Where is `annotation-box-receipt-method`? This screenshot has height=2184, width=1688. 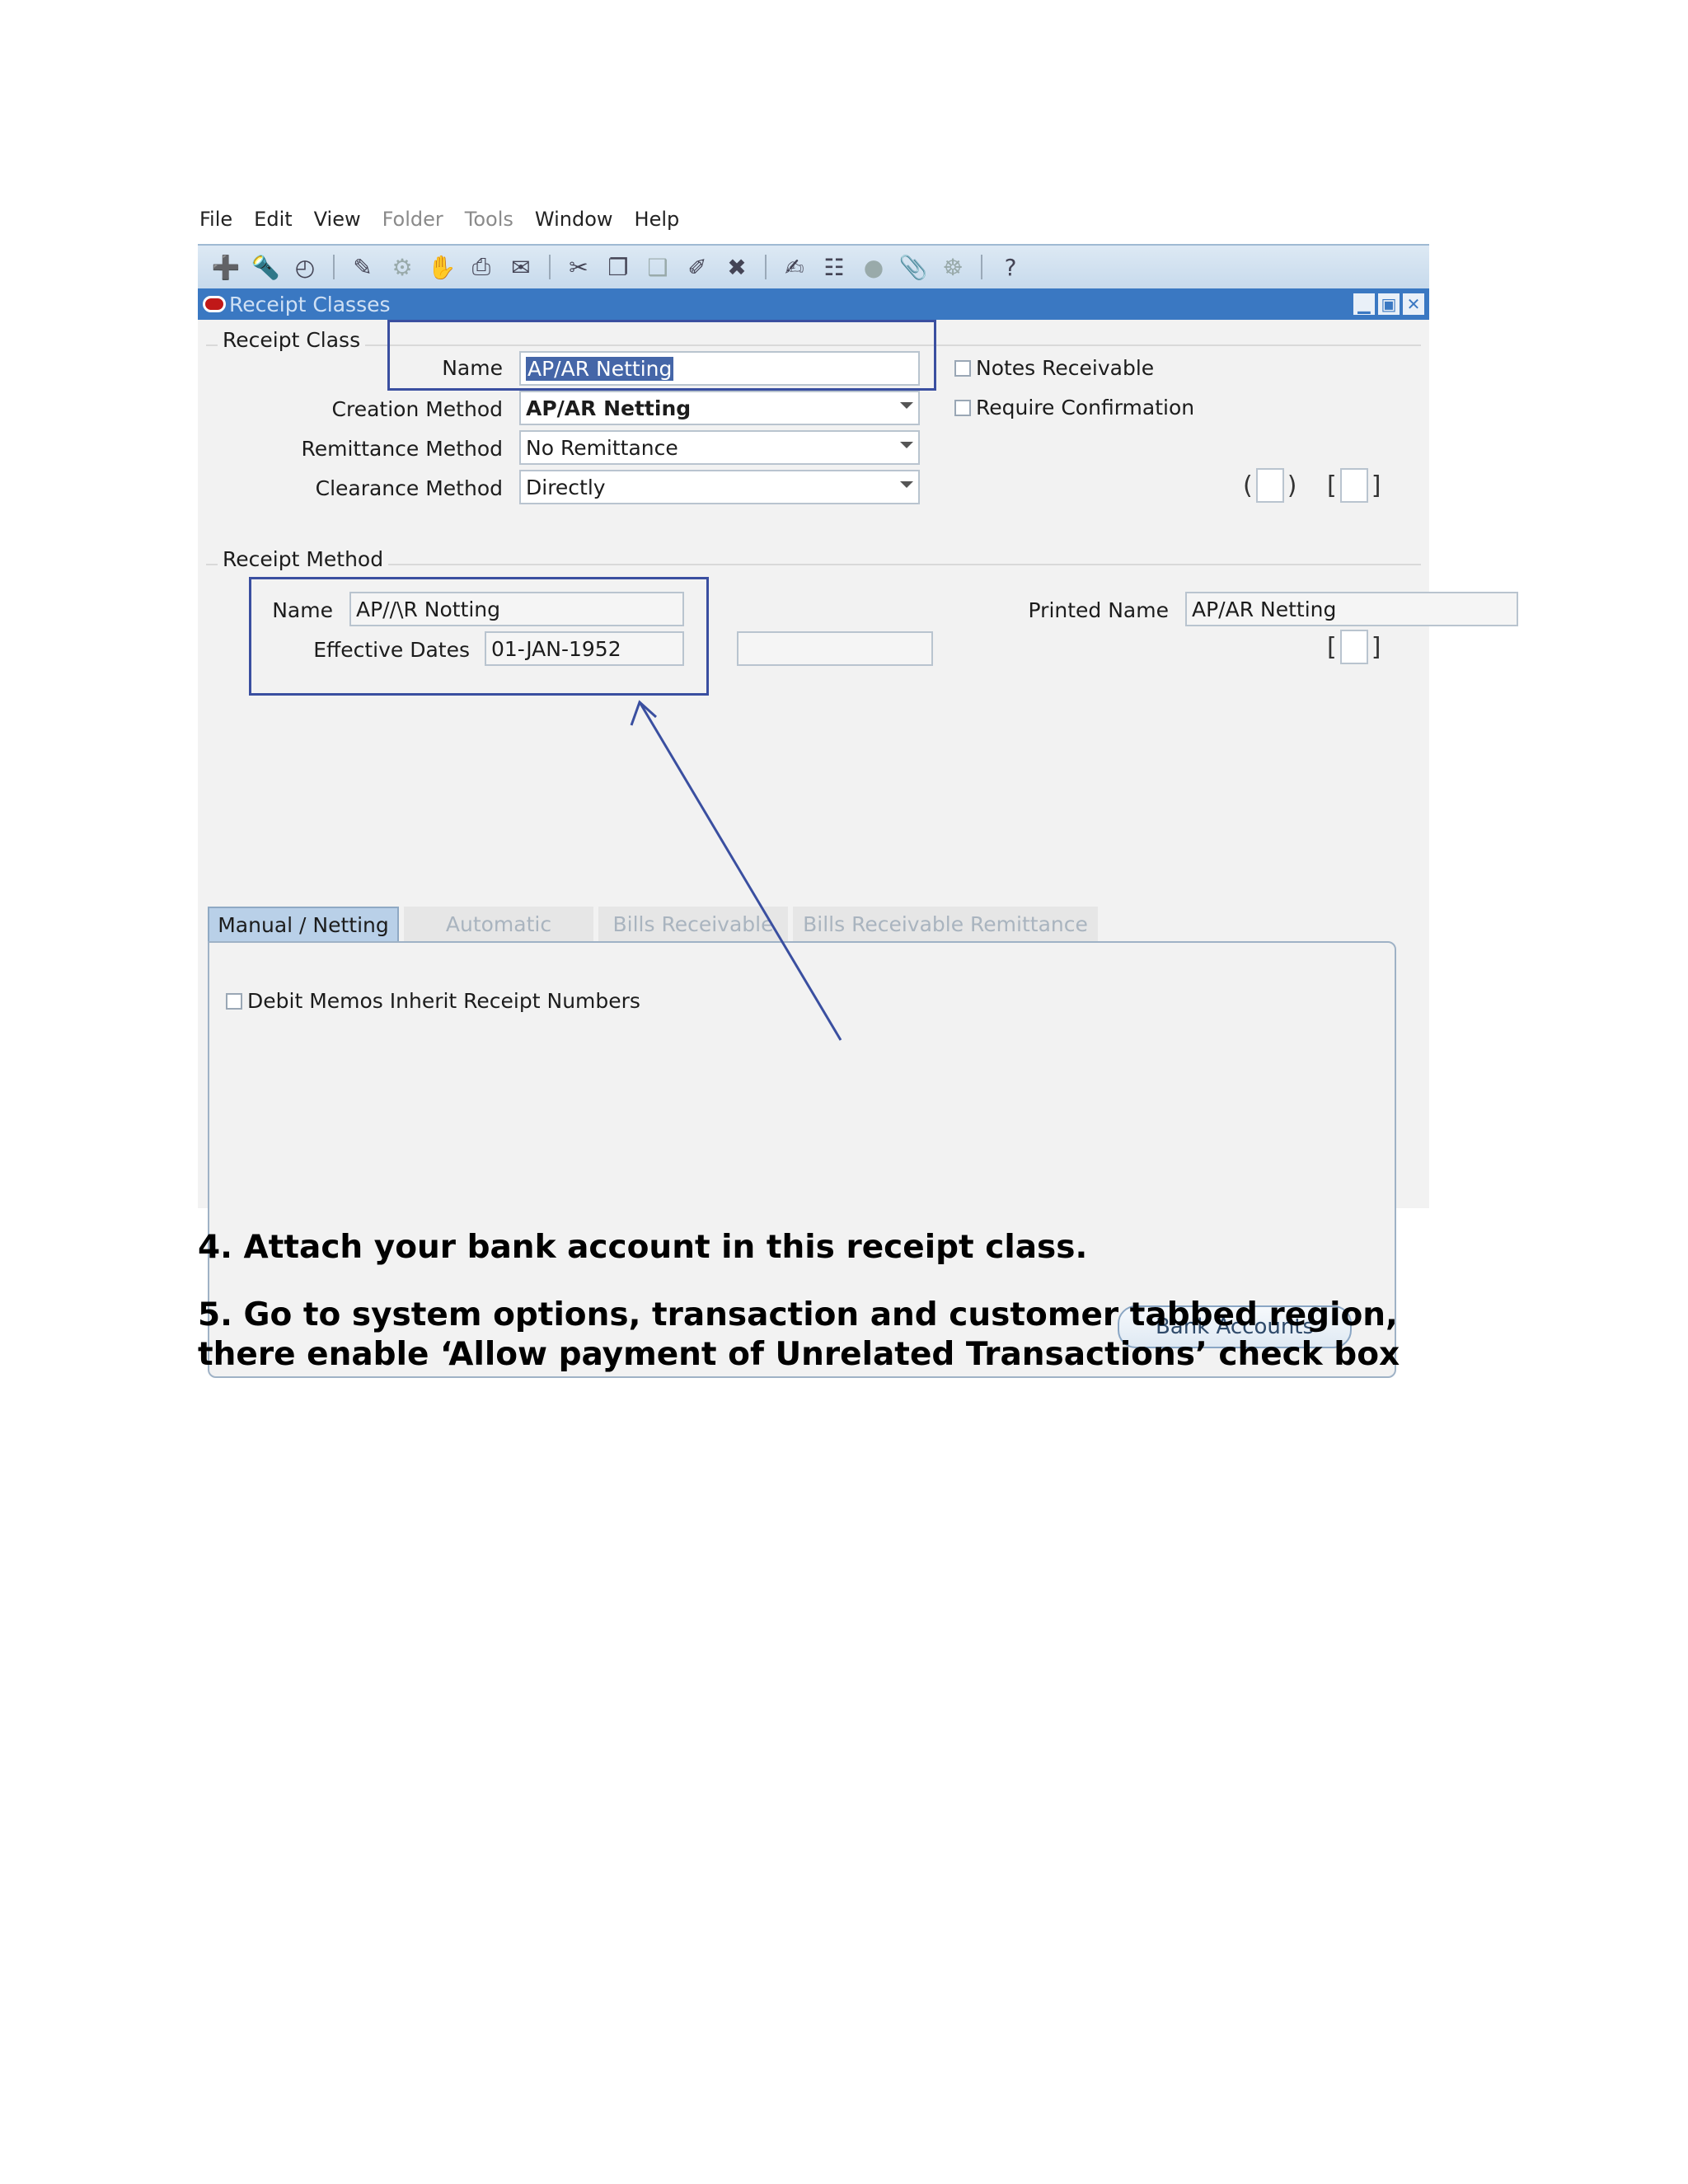
annotation-box-receipt-method is located at coordinates (479, 636).